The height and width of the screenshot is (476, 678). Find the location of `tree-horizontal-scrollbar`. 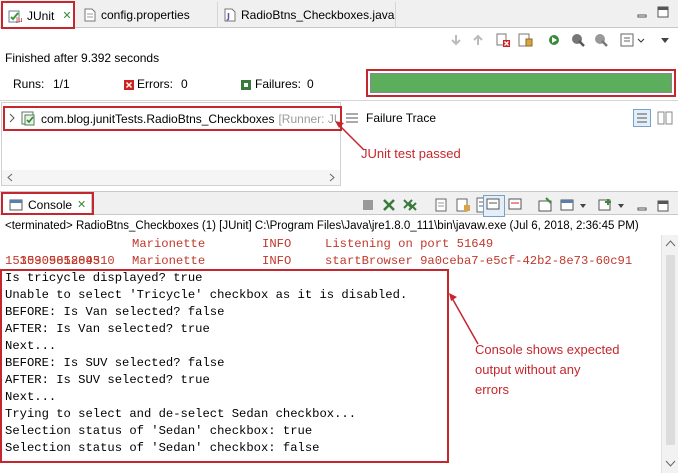

tree-horizontal-scrollbar is located at coordinates (171, 177).